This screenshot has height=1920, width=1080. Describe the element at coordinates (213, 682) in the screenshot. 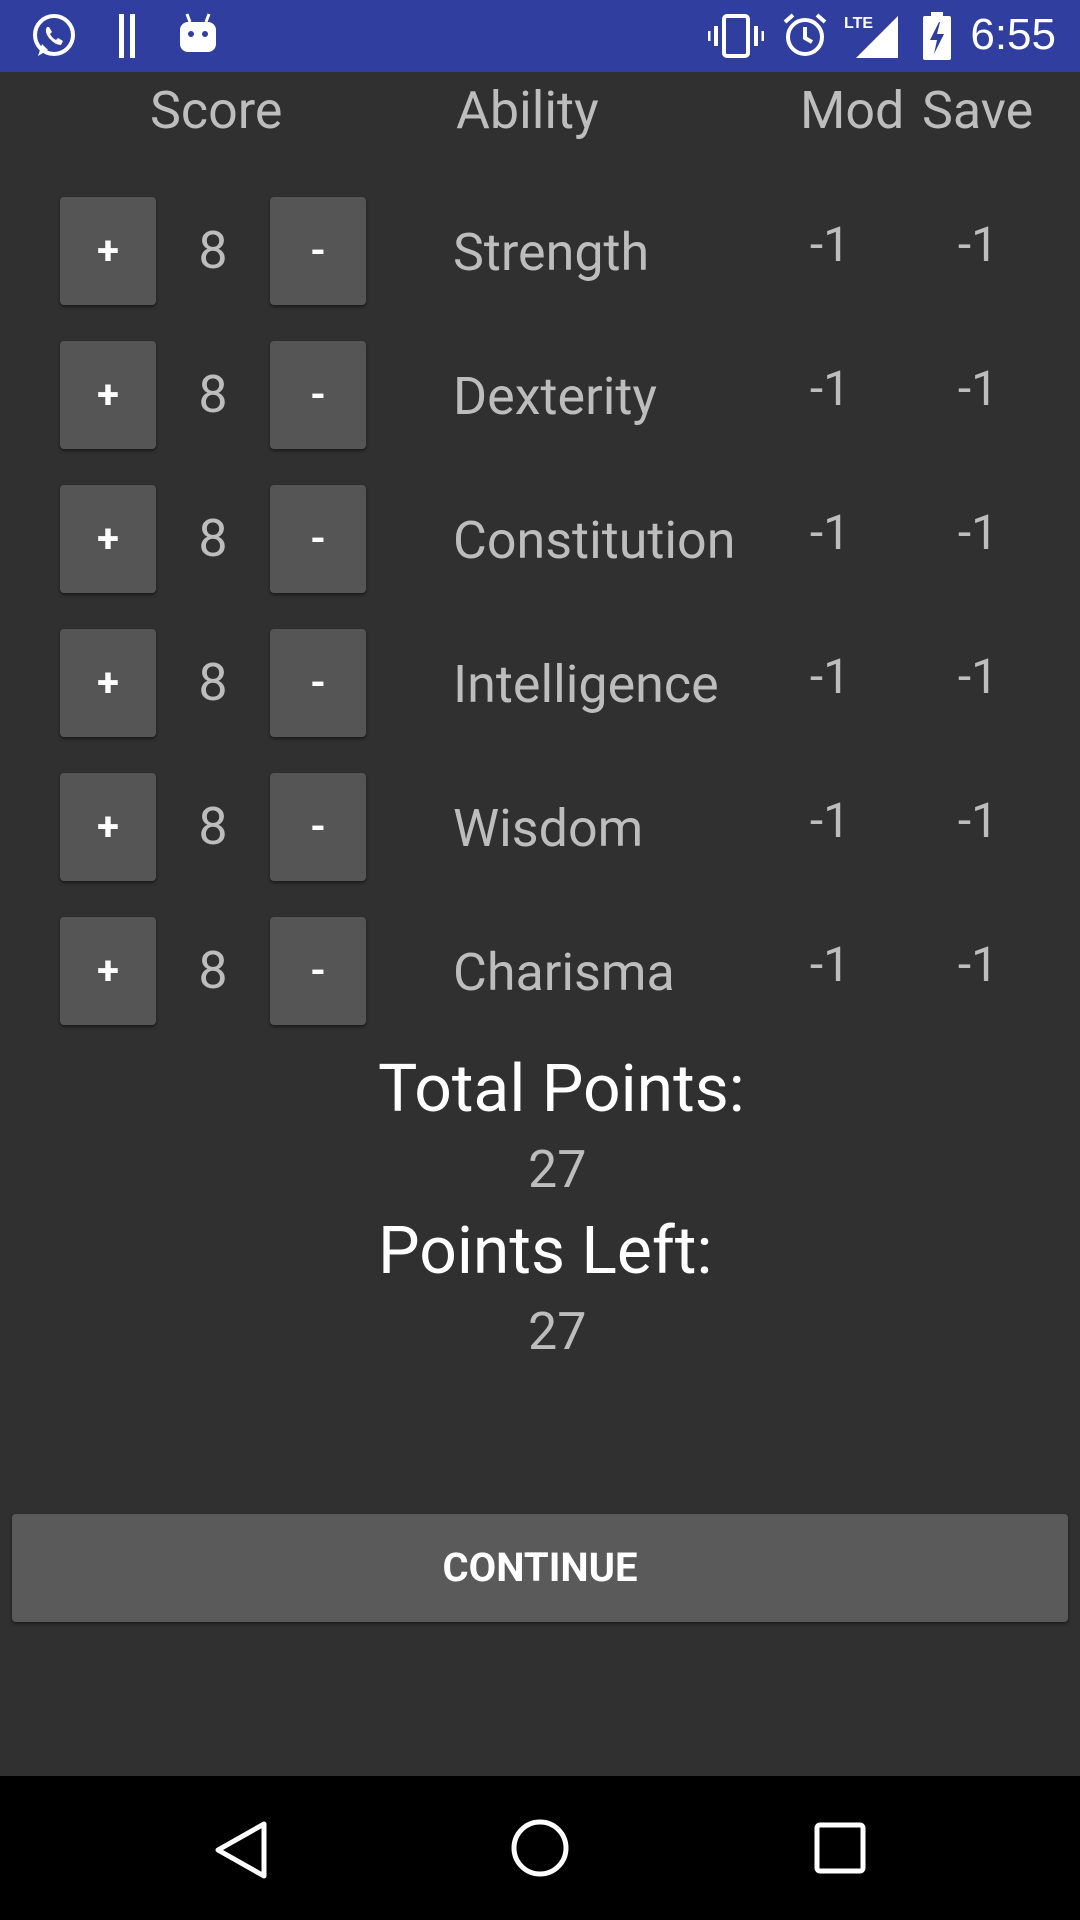

I see `intelligence-score: 8` at that location.